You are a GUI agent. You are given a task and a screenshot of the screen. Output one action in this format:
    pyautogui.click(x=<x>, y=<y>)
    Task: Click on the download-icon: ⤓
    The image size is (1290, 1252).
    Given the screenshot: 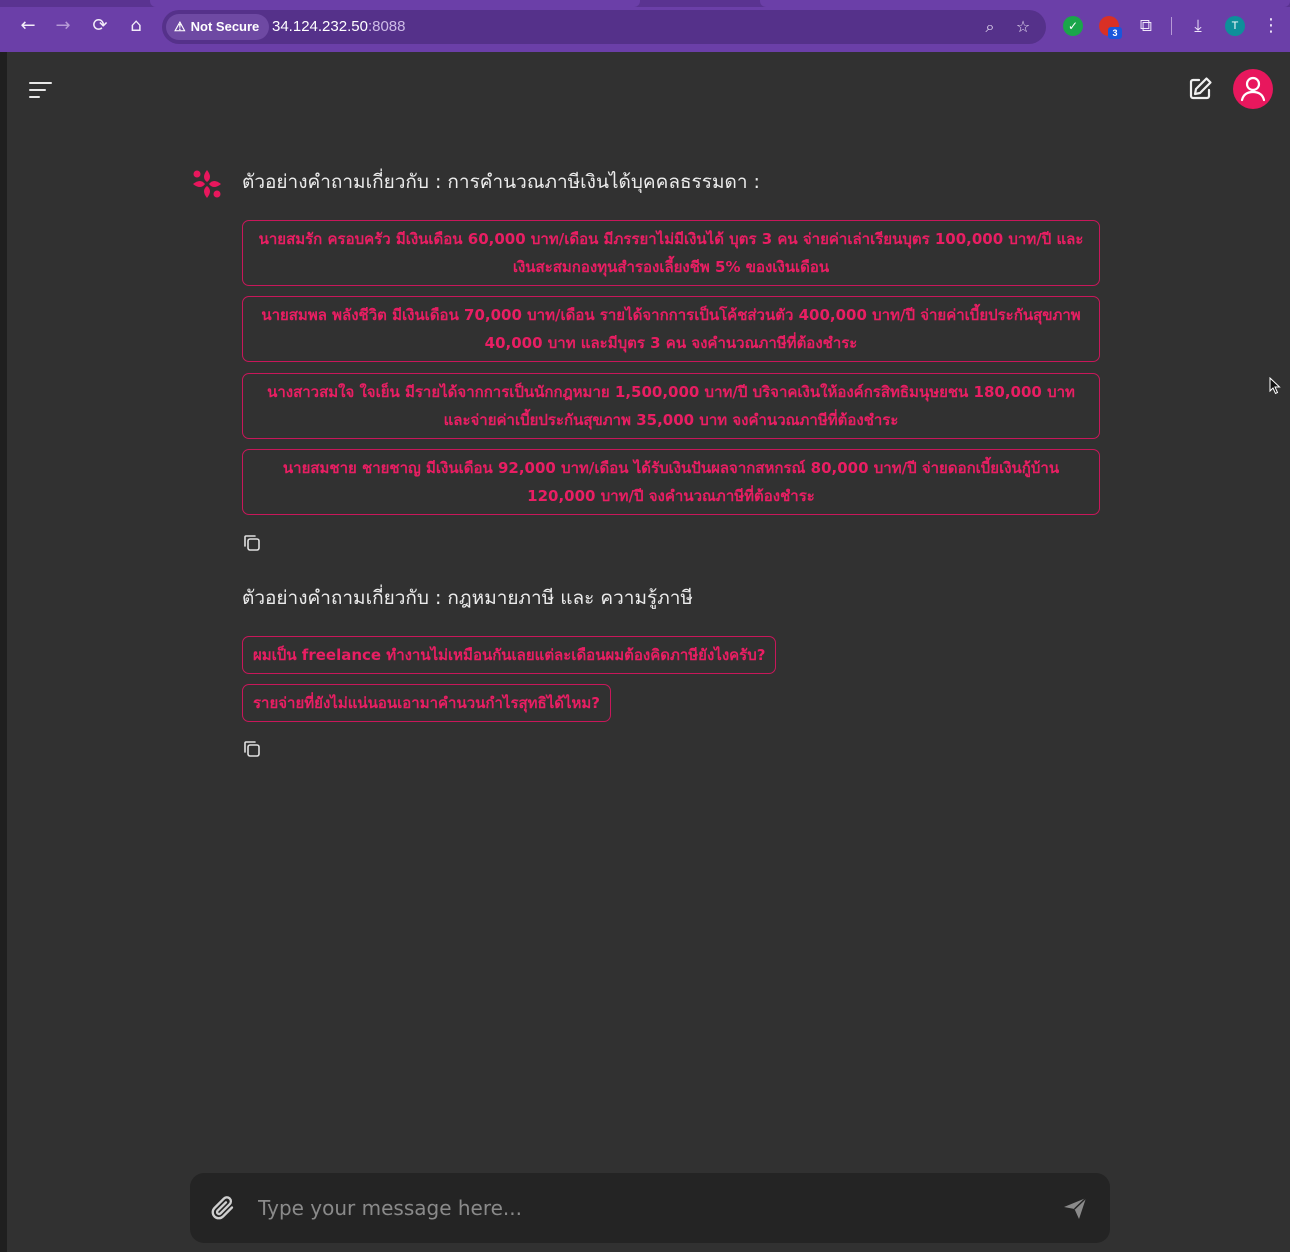 What is the action you would take?
    pyautogui.click(x=1198, y=26)
    